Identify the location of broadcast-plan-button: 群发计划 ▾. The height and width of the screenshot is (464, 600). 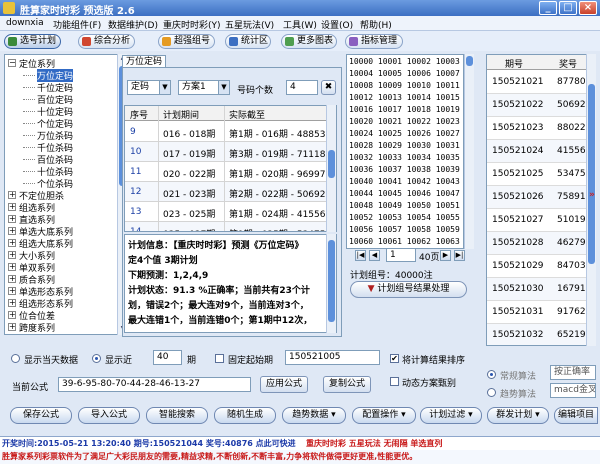
(518, 415).